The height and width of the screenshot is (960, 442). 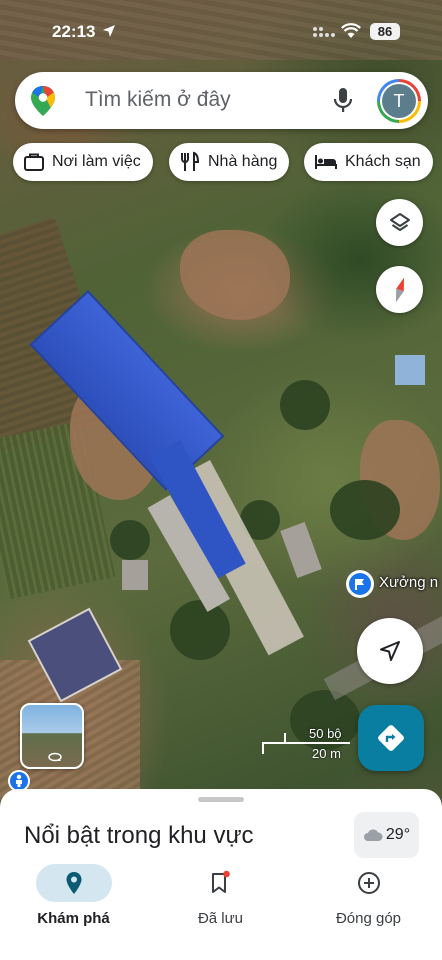 I want to click on search-input: Tìm kiếm ở đây, so click(x=158, y=100).